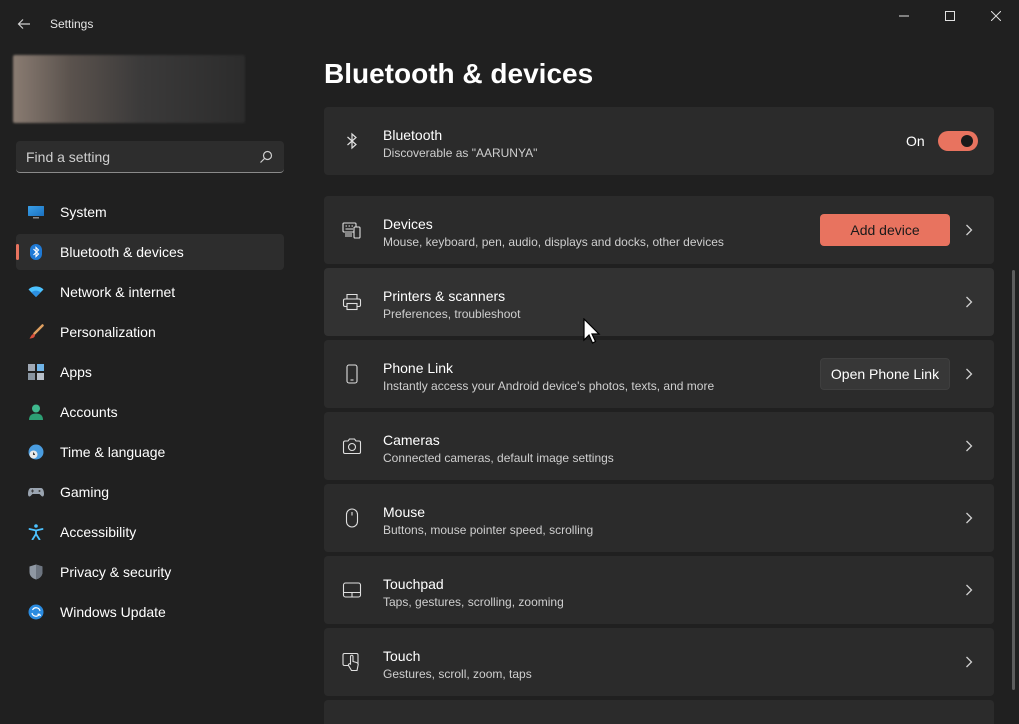 This screenshot has height=724, width=1019. What do you see at coordinates (129, 89) in the screenshot?
I see `user-profile-avatar` at bounding box center [129, 89].